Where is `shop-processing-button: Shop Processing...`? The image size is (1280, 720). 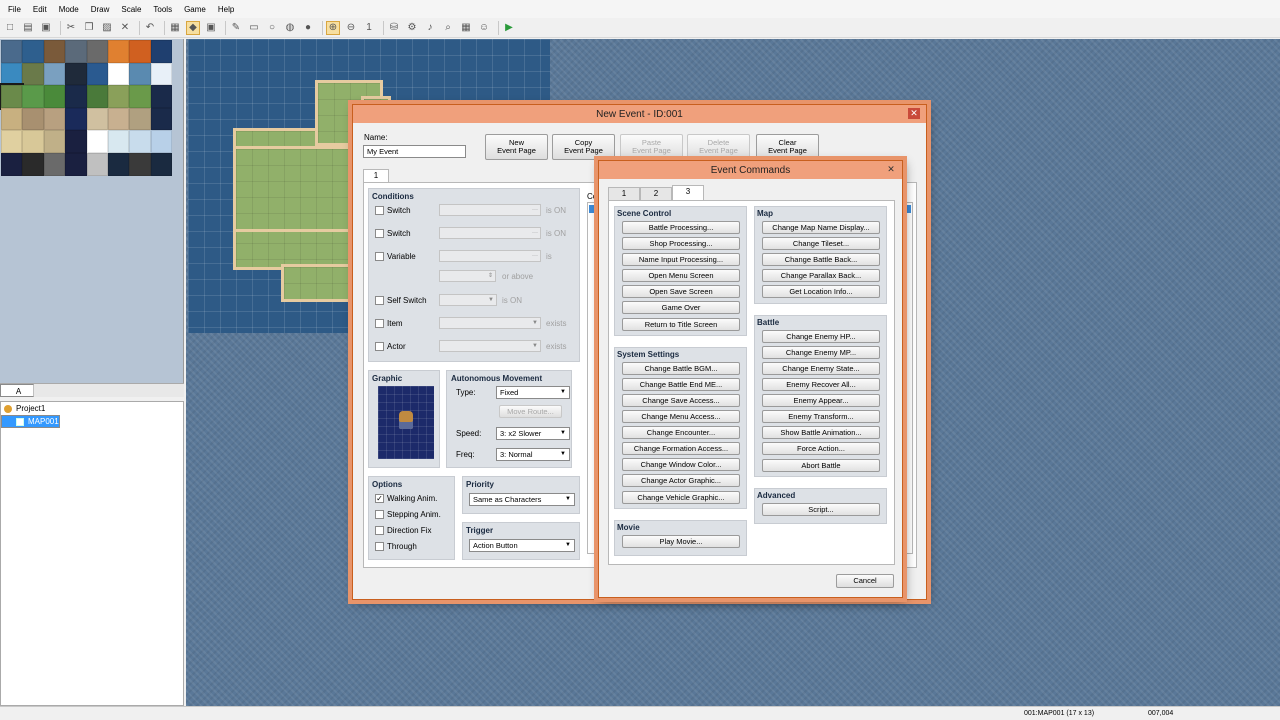
shop-processing-button: Shop Processing... is located at coordinates (681, 243).